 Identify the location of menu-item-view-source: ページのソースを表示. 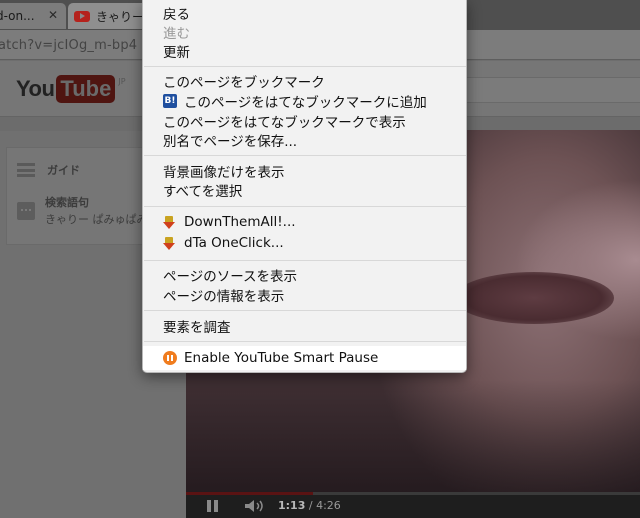
(304, 275).